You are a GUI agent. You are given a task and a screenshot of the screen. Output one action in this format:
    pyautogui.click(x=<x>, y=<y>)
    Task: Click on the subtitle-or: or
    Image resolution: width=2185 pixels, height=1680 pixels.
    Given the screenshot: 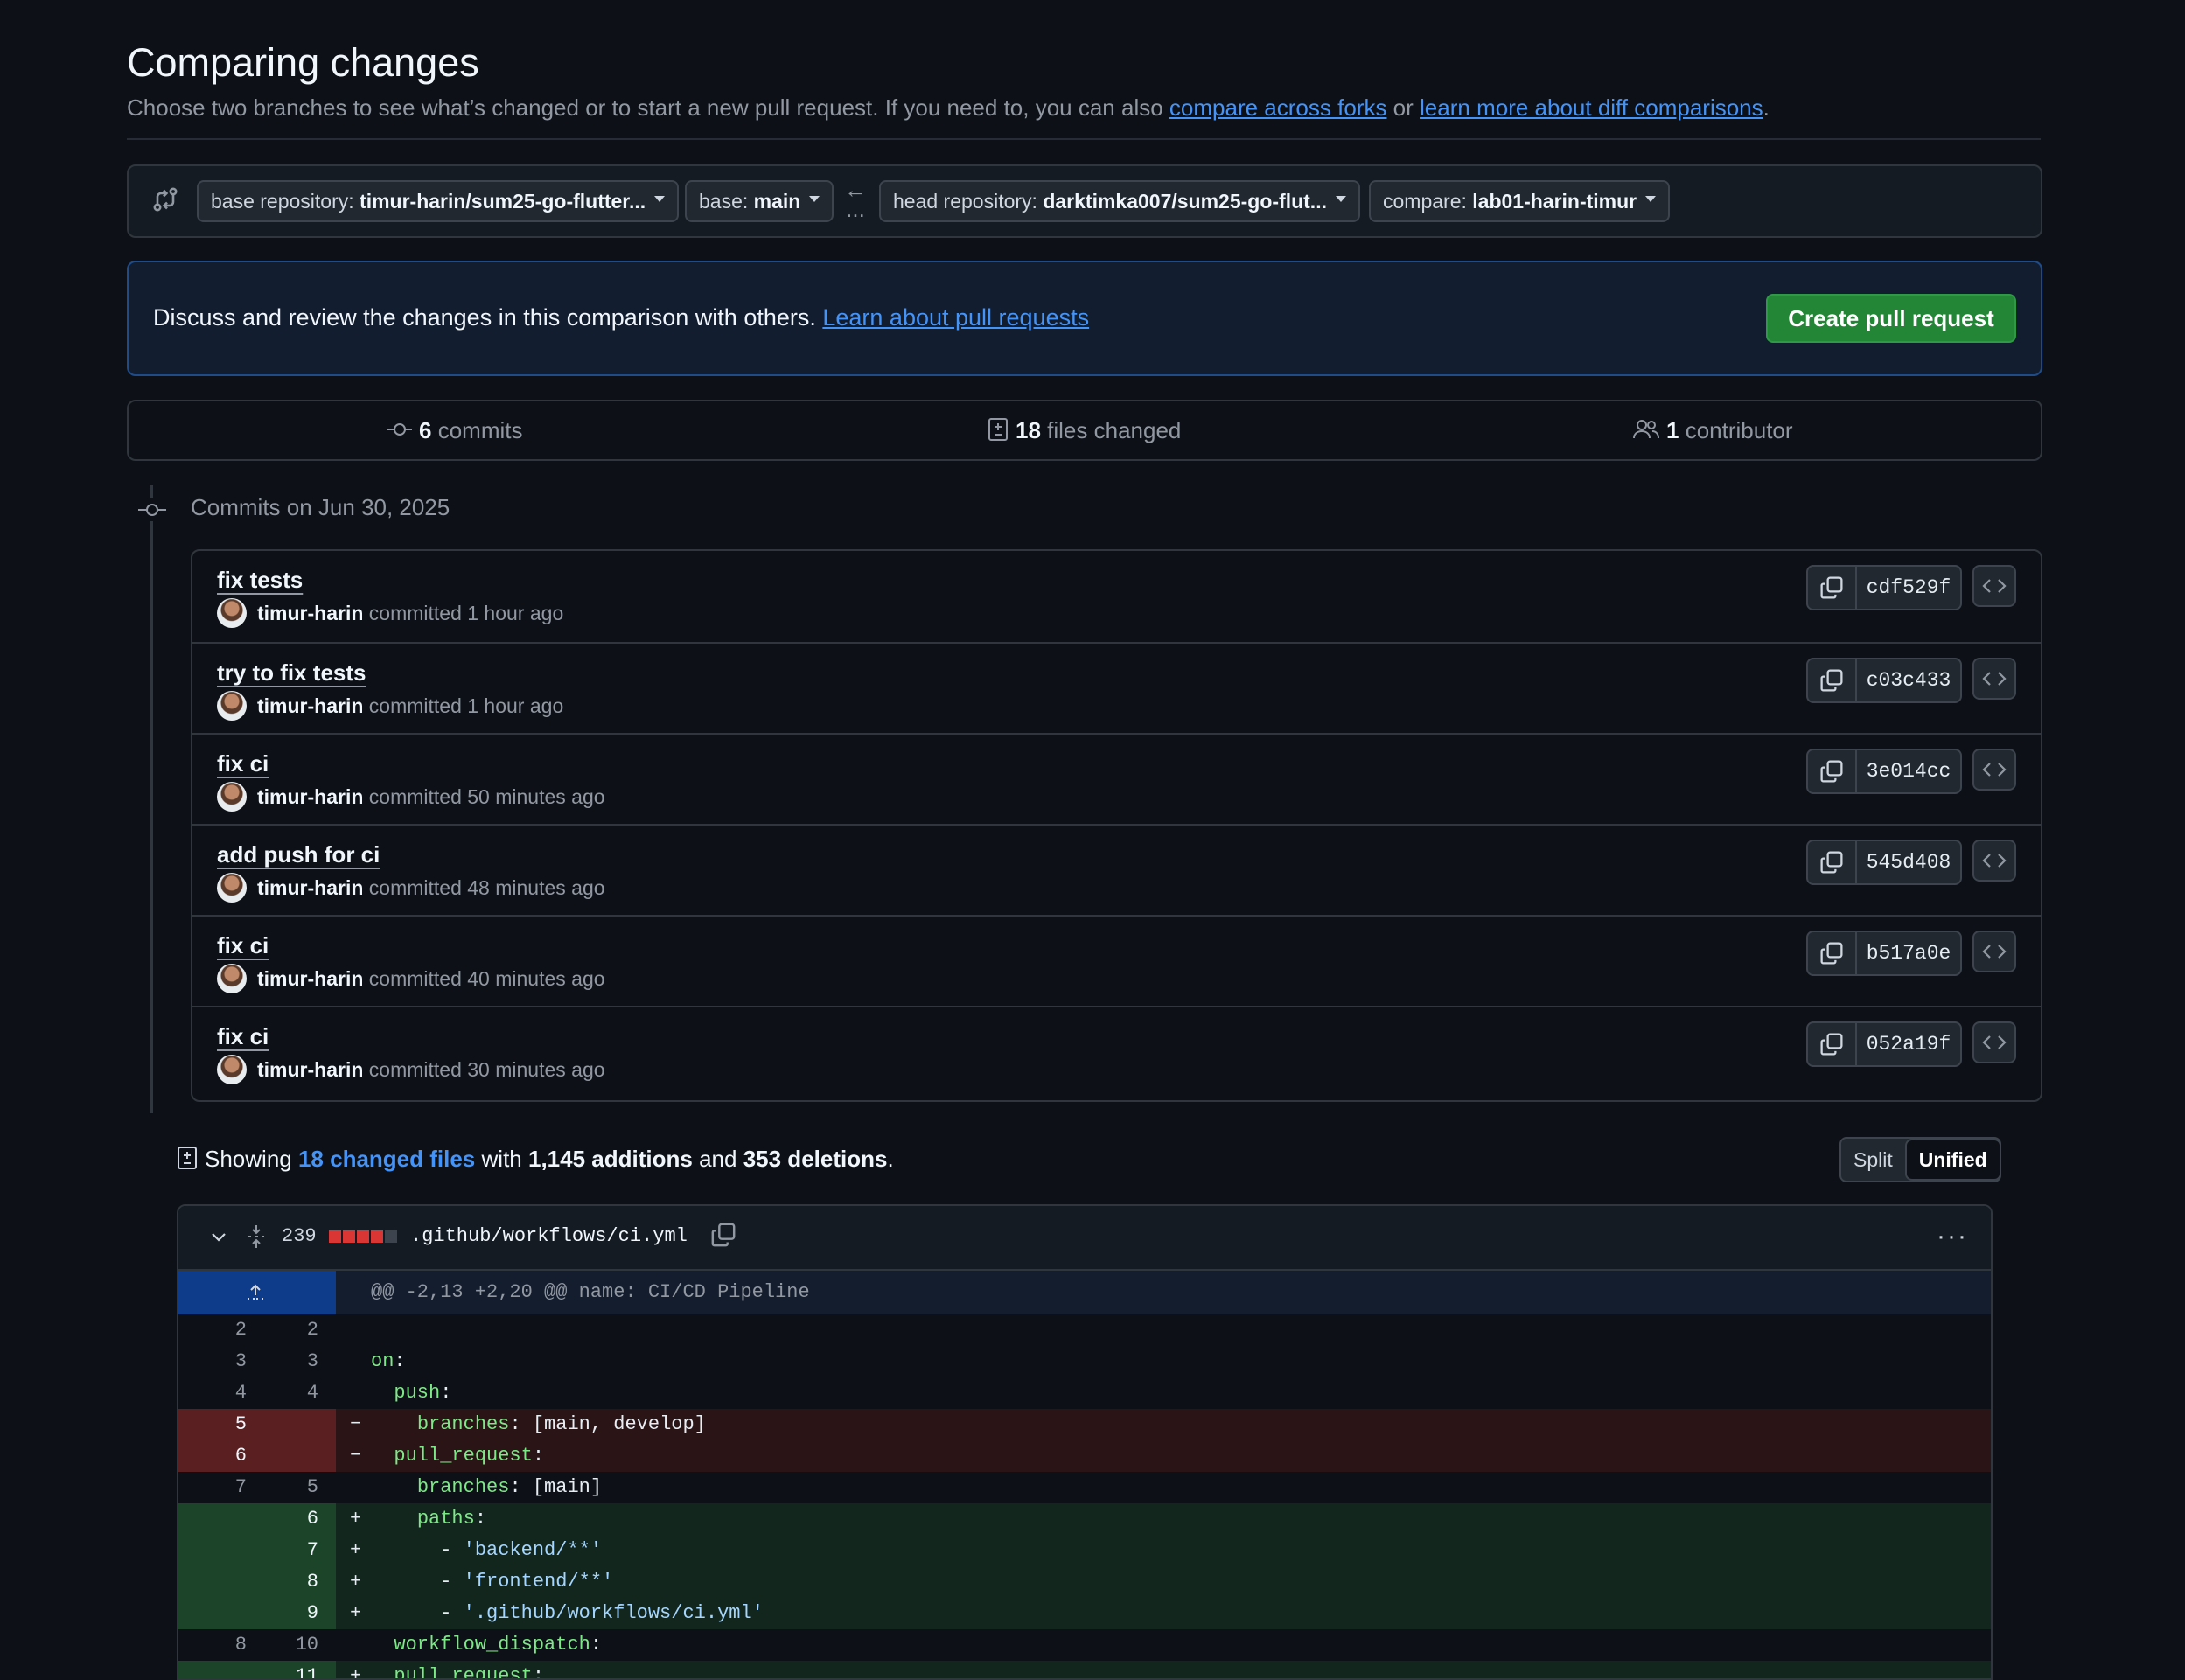 What is the action you would take?
    pyautogui.click(x=1403, y=107)
    